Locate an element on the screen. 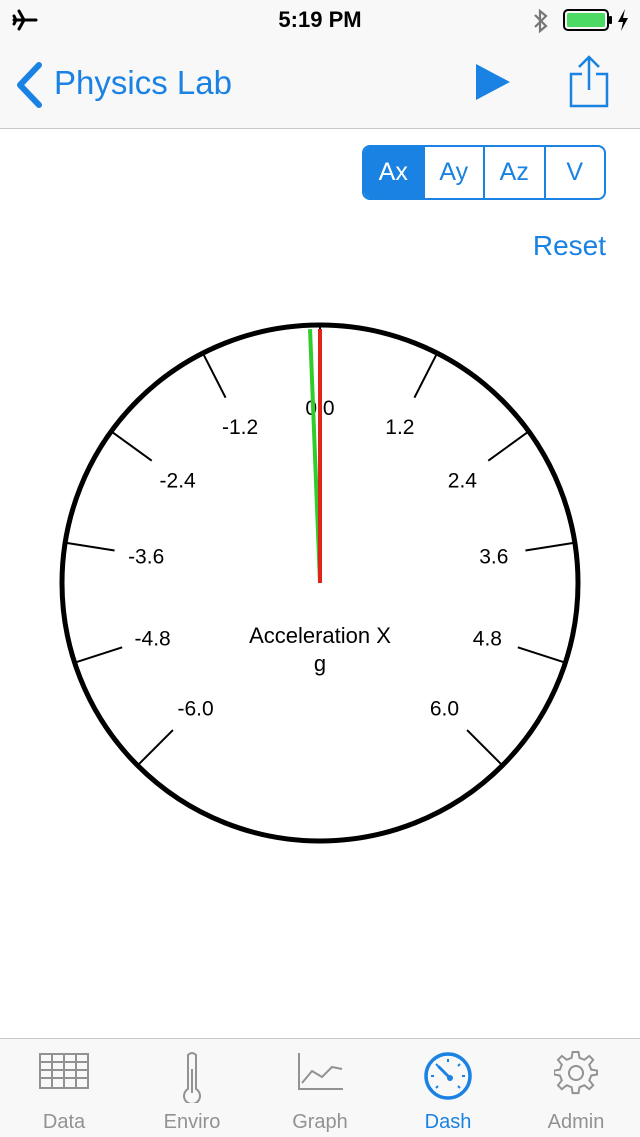  status-bar: 5:19 PM is located at coordinates (320, 20).